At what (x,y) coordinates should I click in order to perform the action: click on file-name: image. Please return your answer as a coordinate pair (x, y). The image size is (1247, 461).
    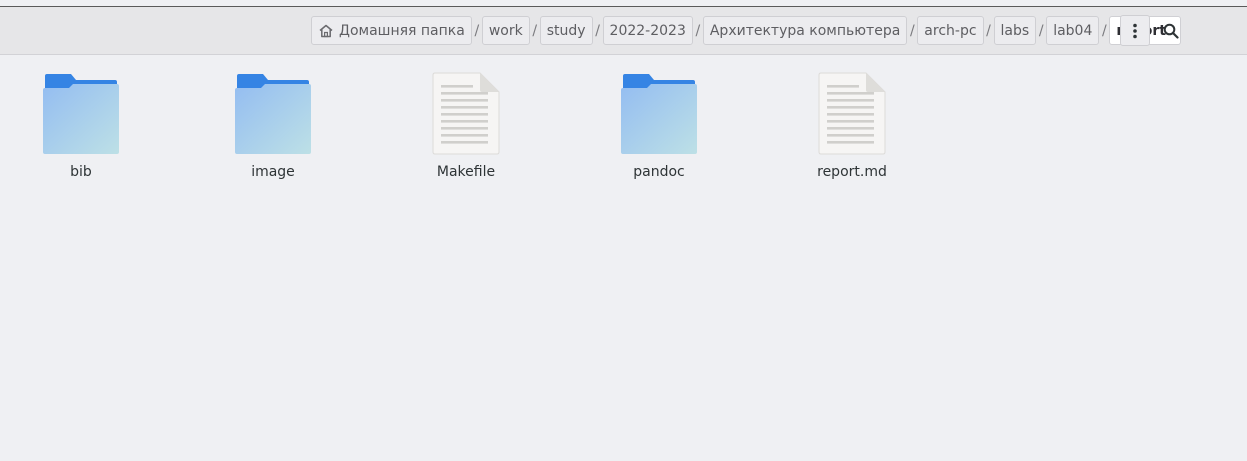
    Looking at the image, I should click on (273, 172).